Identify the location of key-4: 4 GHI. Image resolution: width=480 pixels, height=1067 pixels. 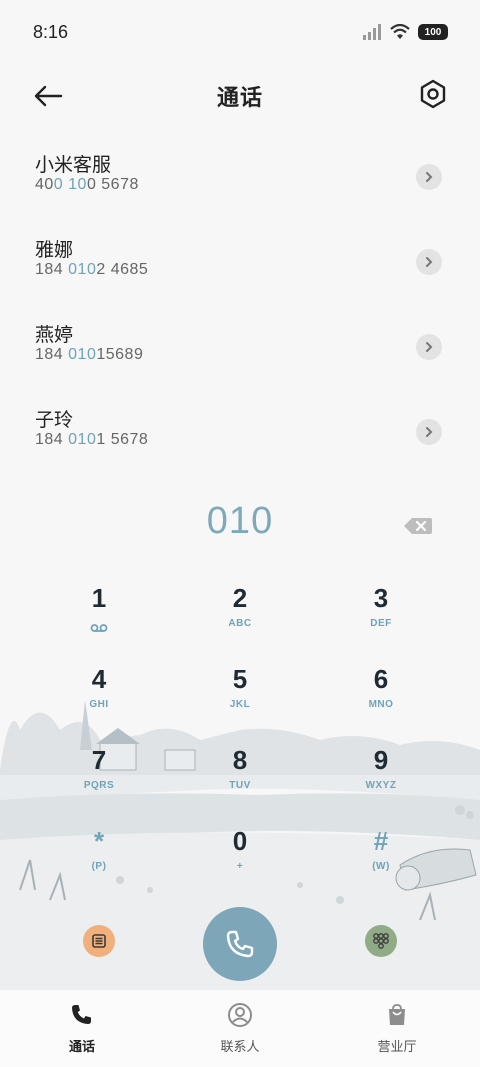
(99, 694).